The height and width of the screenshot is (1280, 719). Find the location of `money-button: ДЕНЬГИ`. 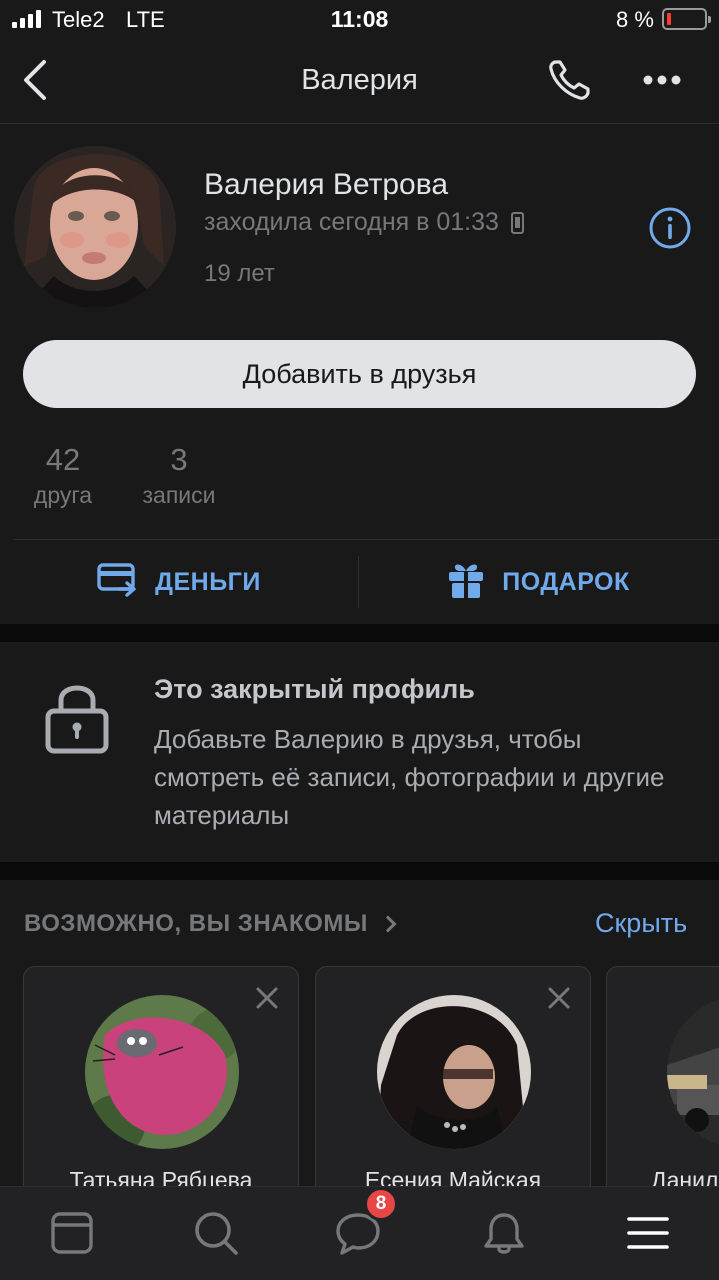

money-button: ДЕНЬГИ is located at coordinates (179, 582).